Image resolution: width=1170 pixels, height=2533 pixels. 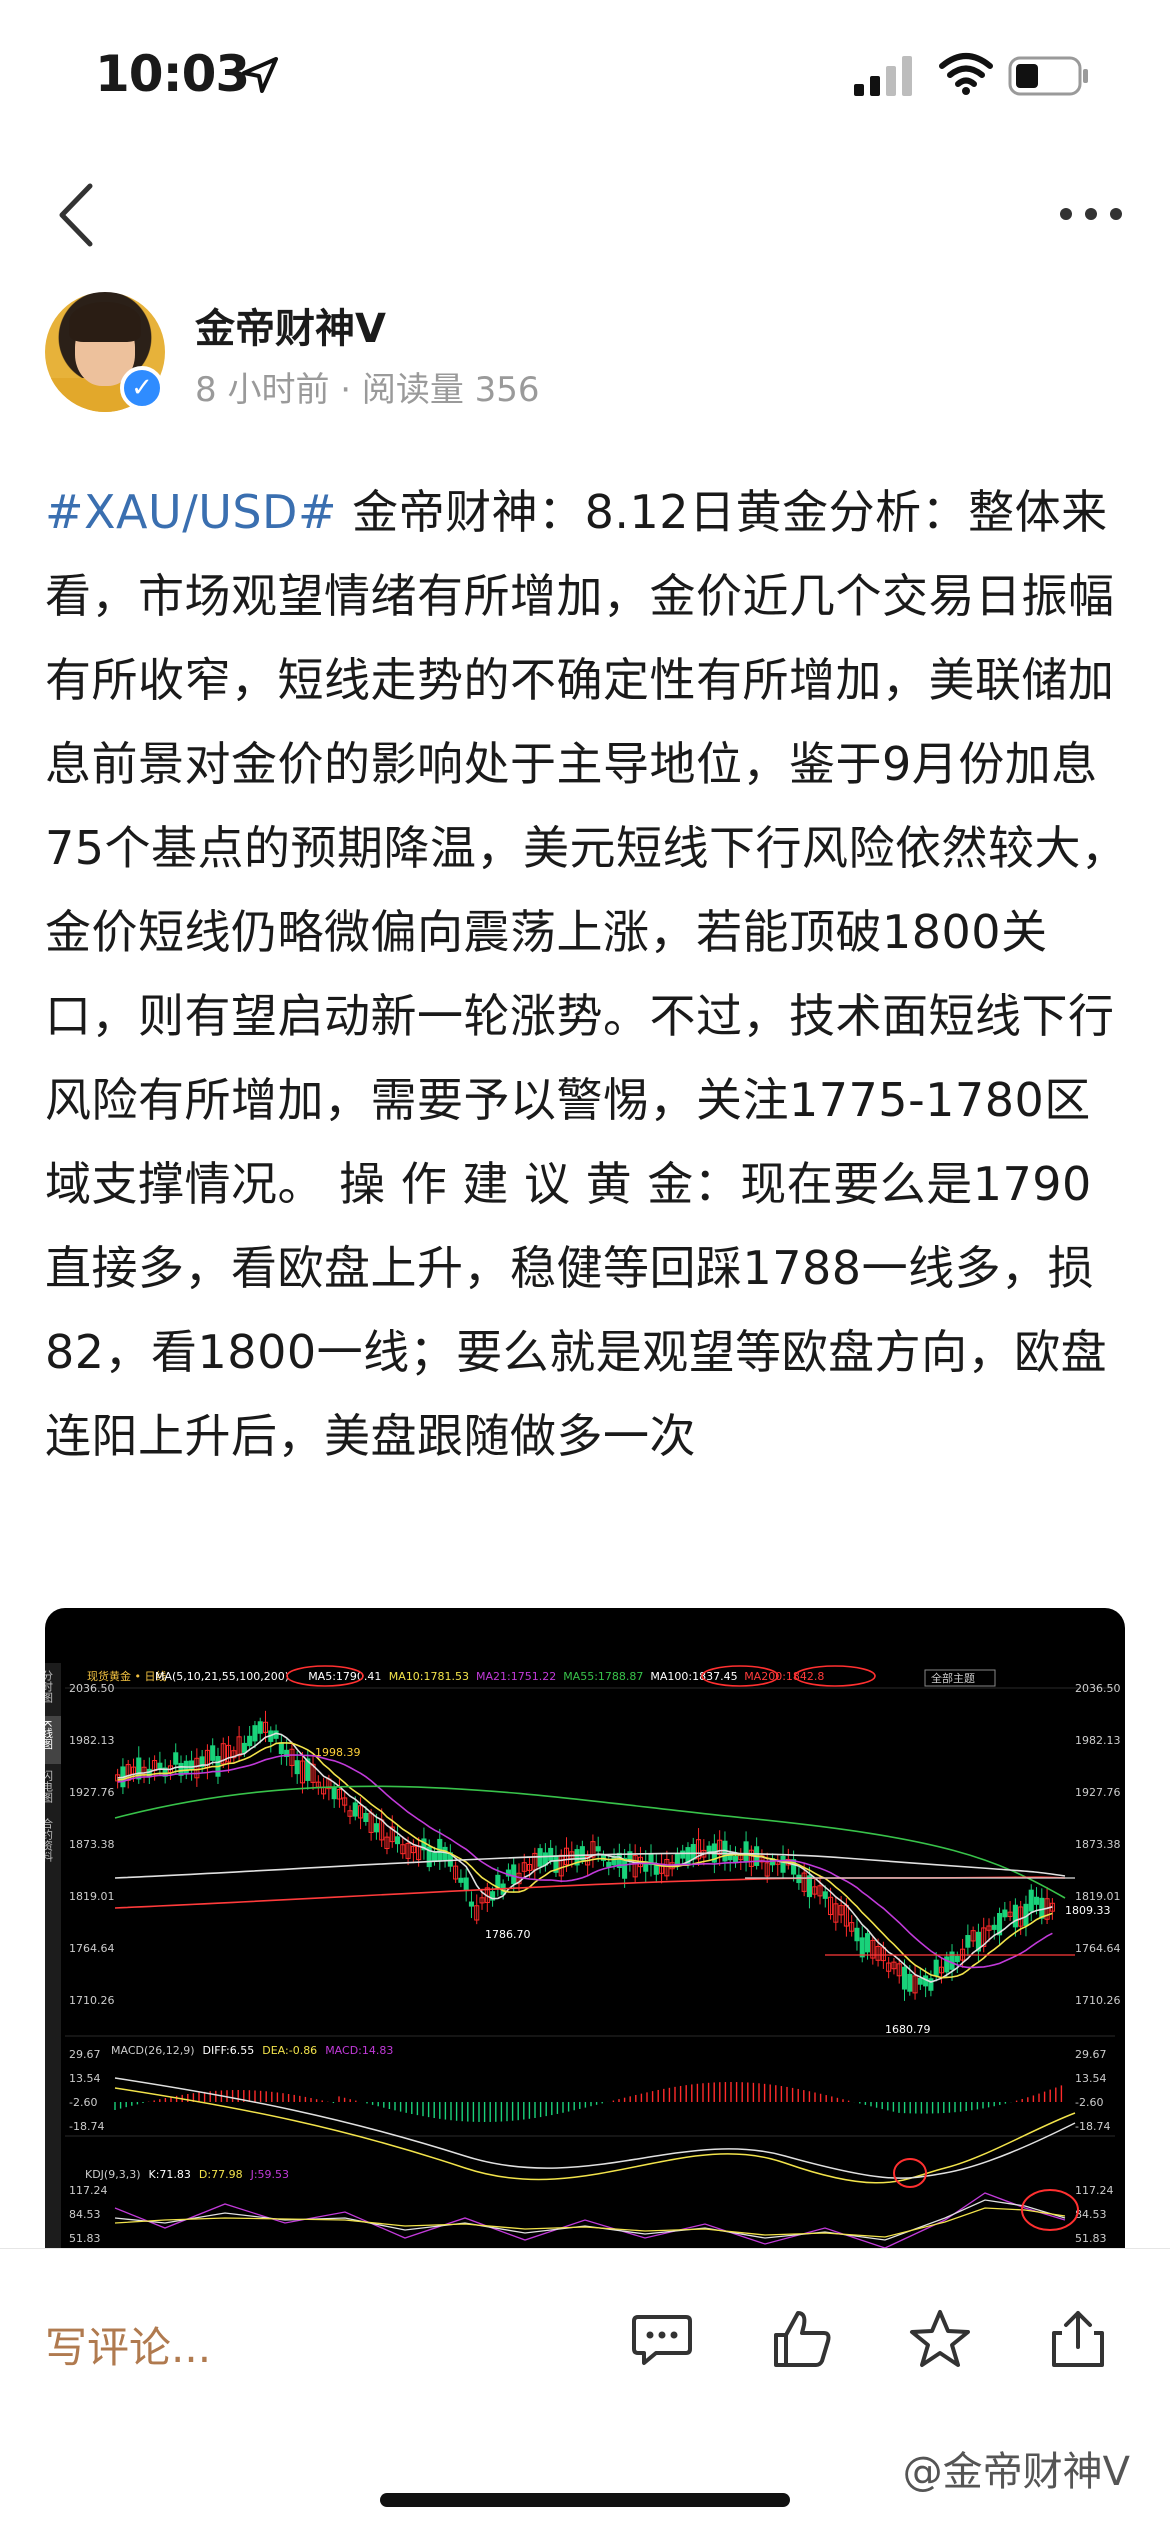 I want to click on tab-heyue: 合约资料, so click(x=49, y=1840).